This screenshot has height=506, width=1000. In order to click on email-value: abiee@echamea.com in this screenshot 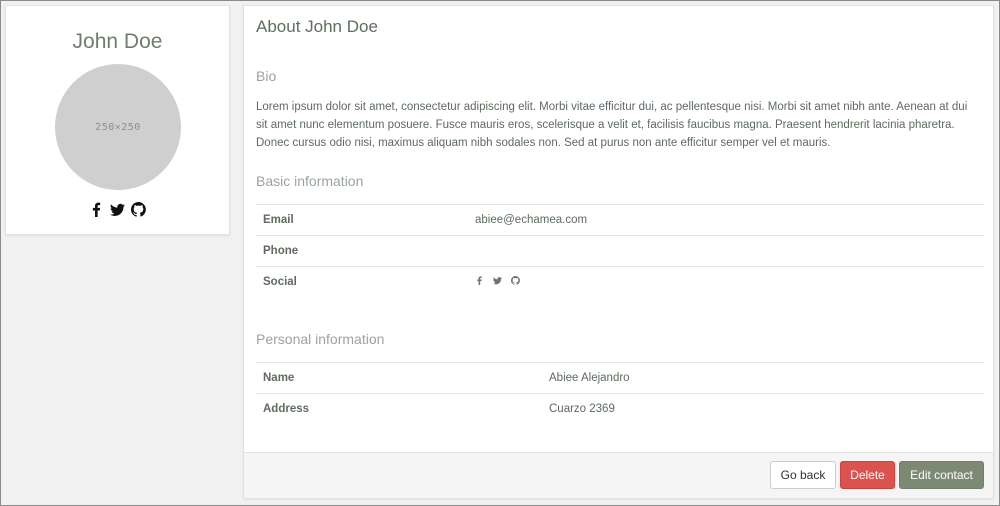, I will do `click(531, 220)`.